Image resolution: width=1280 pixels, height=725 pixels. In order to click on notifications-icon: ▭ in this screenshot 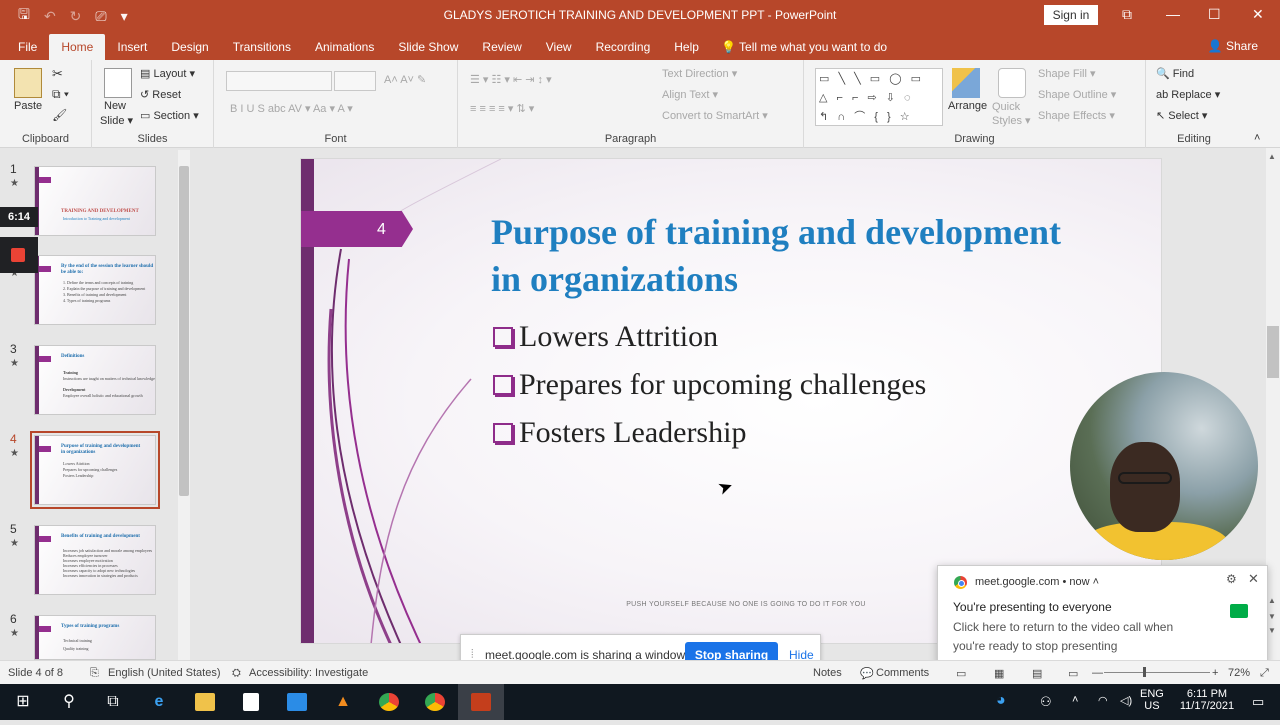, I will do `click(1258, 702)`.